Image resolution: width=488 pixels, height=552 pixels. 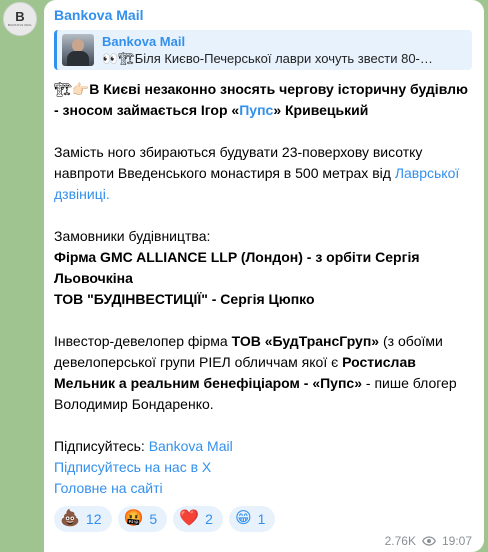 I want to click on message-time: 19:07, so click(x=456, y=541).